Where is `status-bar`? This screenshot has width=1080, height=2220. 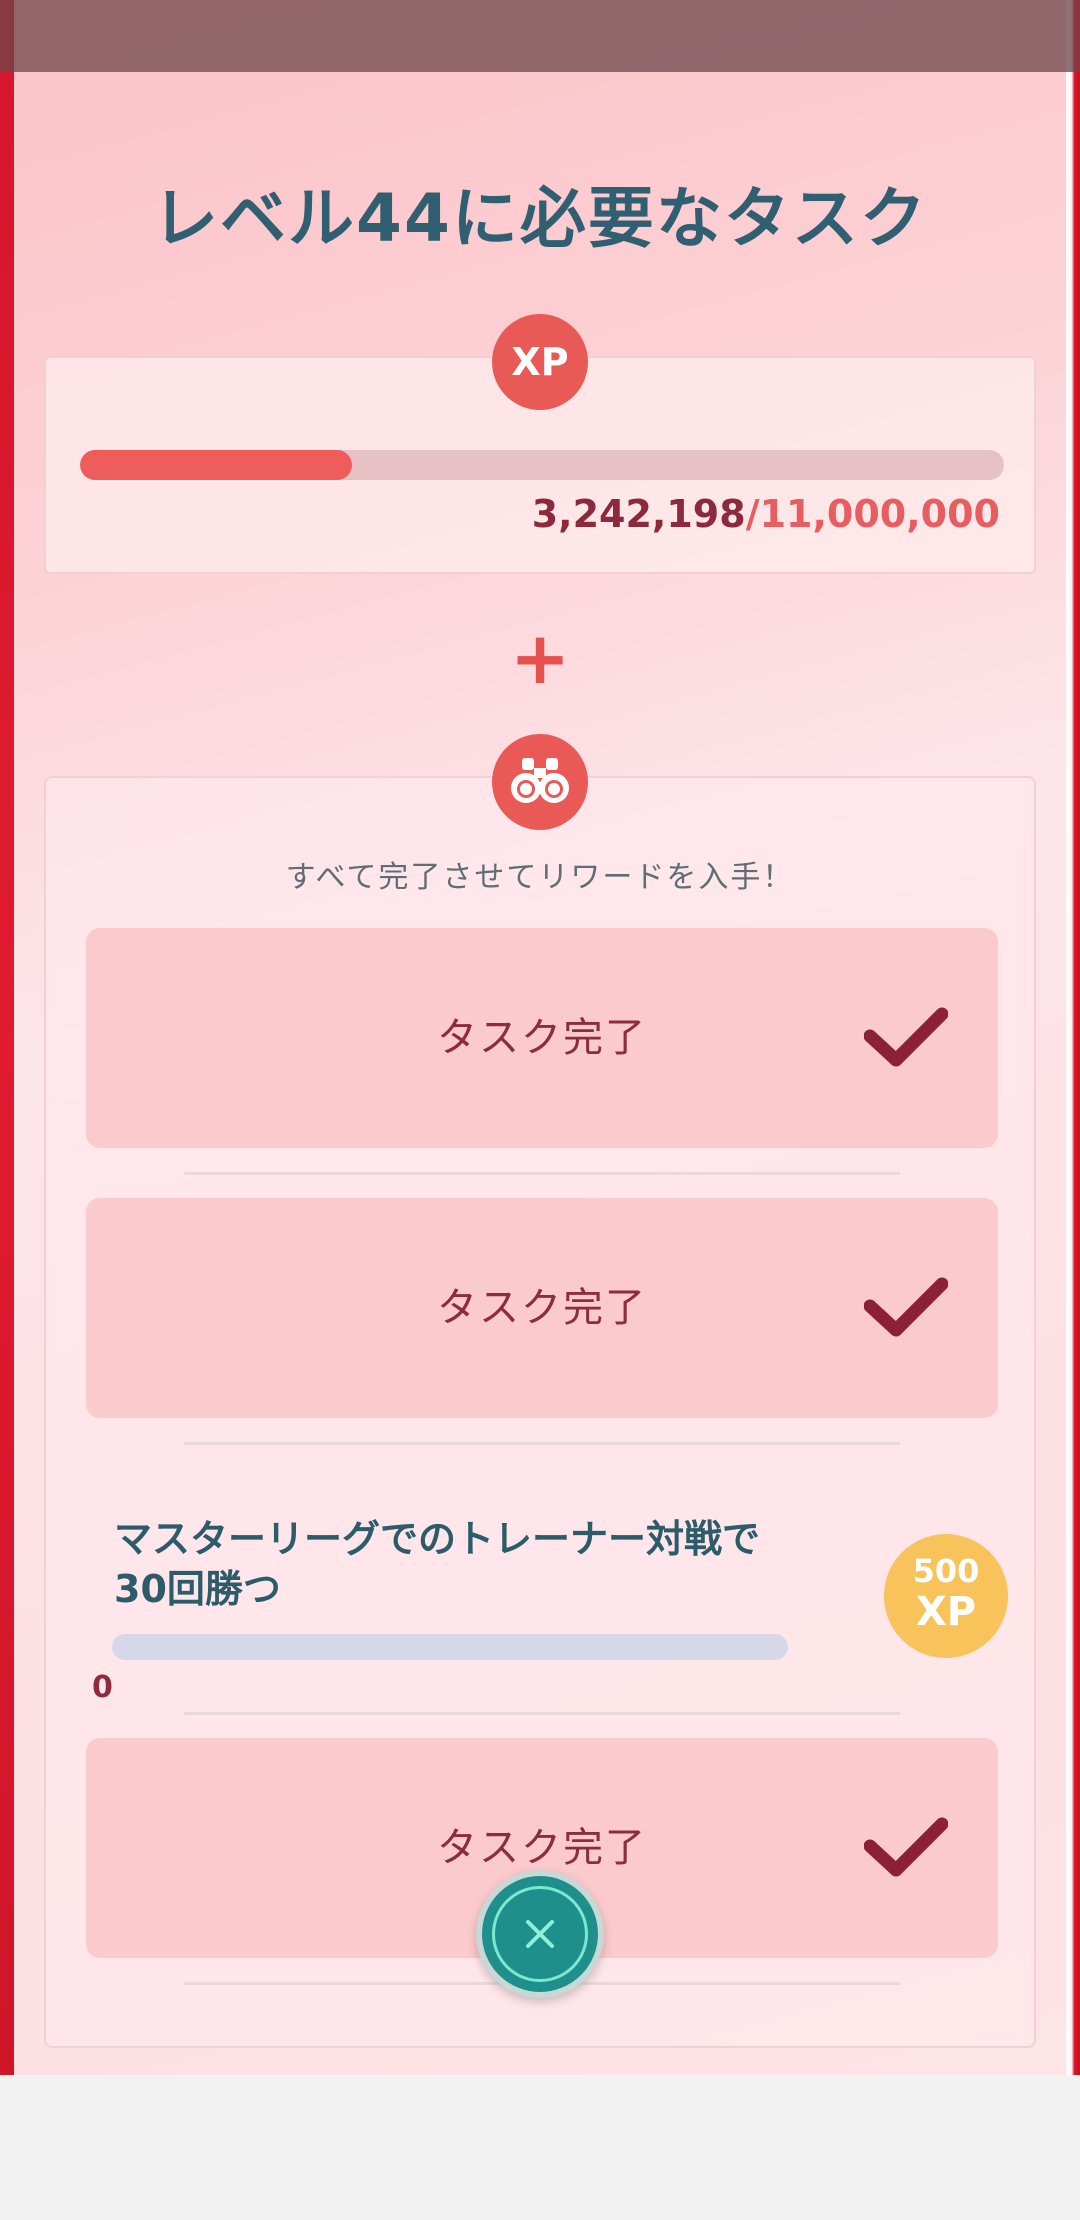 status-bar is located at coordinates (540, 36).